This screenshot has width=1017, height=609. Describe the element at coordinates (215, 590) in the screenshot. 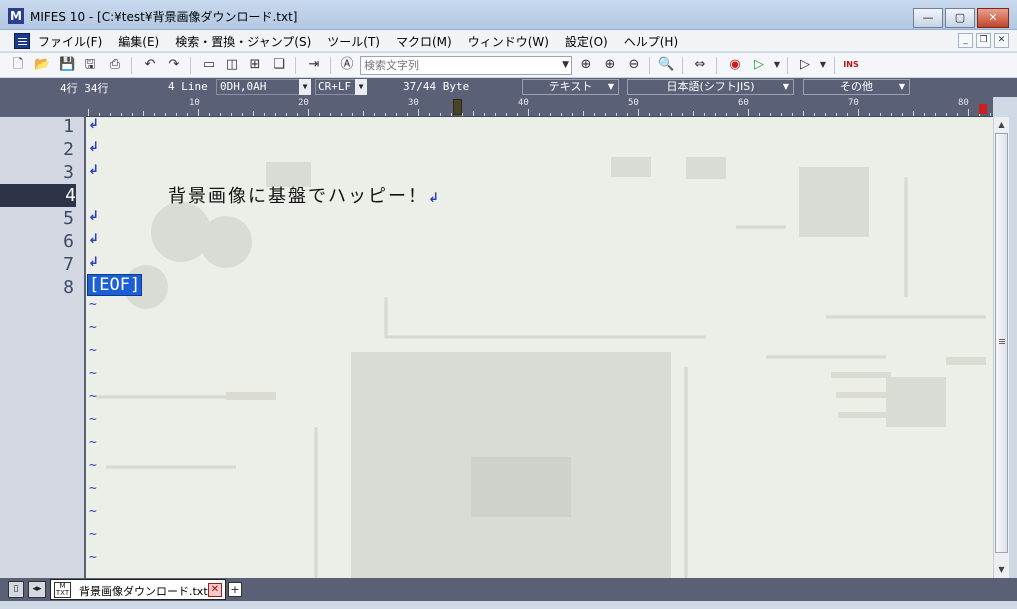

I see `tab-close-icon: ✕` at that location.